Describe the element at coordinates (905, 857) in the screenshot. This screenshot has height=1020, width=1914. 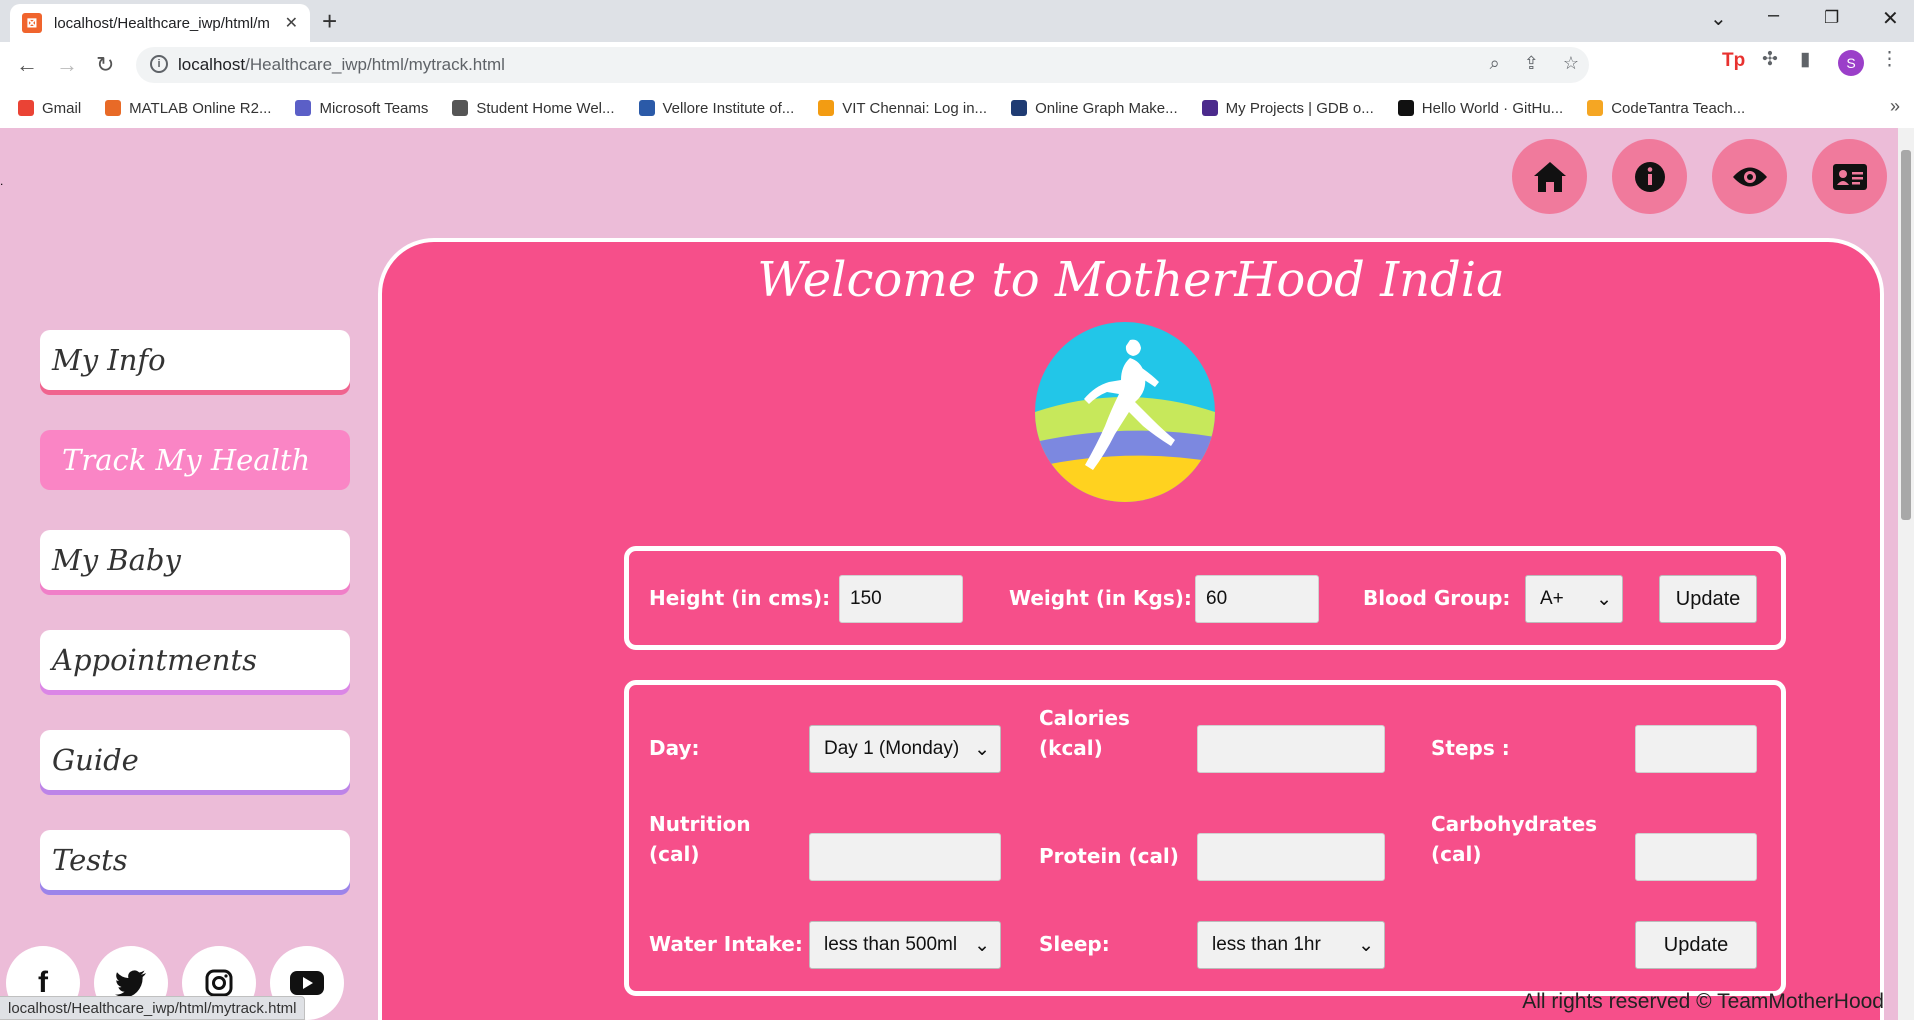
I see `nutrition-input` at that location.